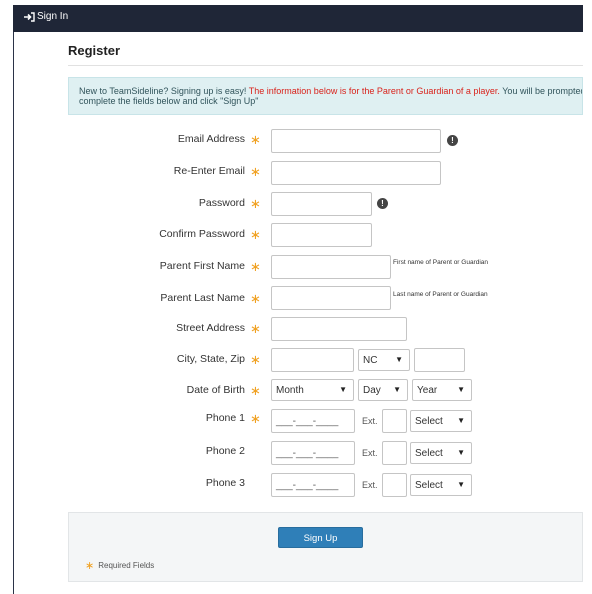 This screenshot has width=592, height=594. I want to click on phone2-label: Phone 2, so click(225, 451).